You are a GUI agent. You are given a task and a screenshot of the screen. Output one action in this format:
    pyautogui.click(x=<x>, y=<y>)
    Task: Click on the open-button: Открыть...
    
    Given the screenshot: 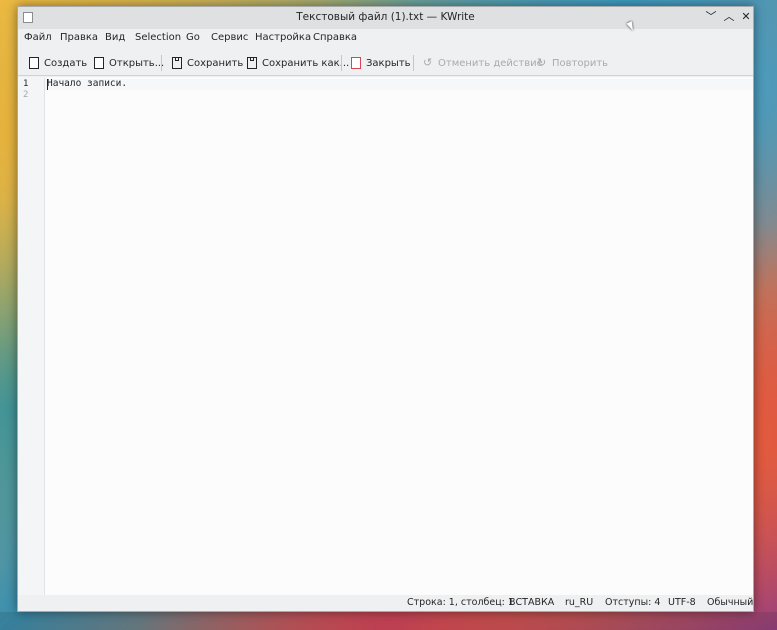 What is the action you would take?
    pyautogui.click(x=129, y=63)
    